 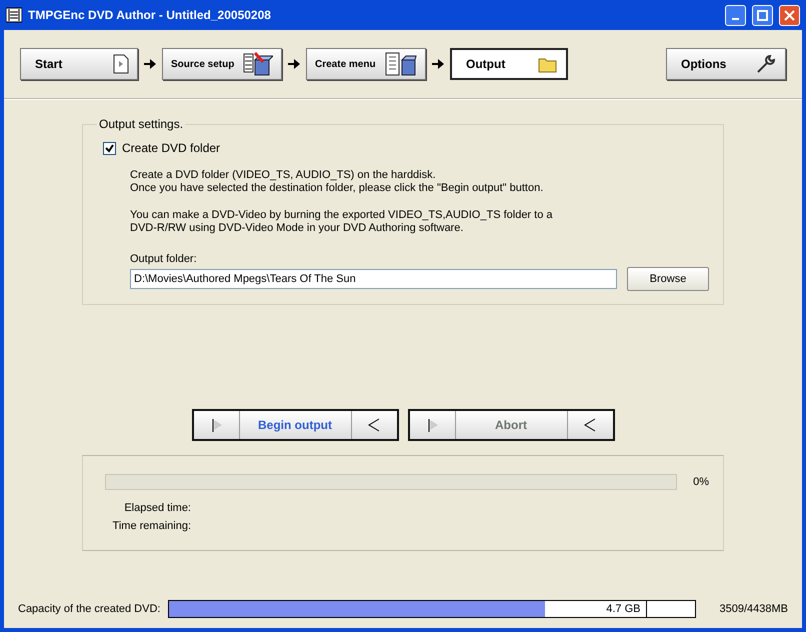 I want to click on close-icon, so click(x=789, y=15).